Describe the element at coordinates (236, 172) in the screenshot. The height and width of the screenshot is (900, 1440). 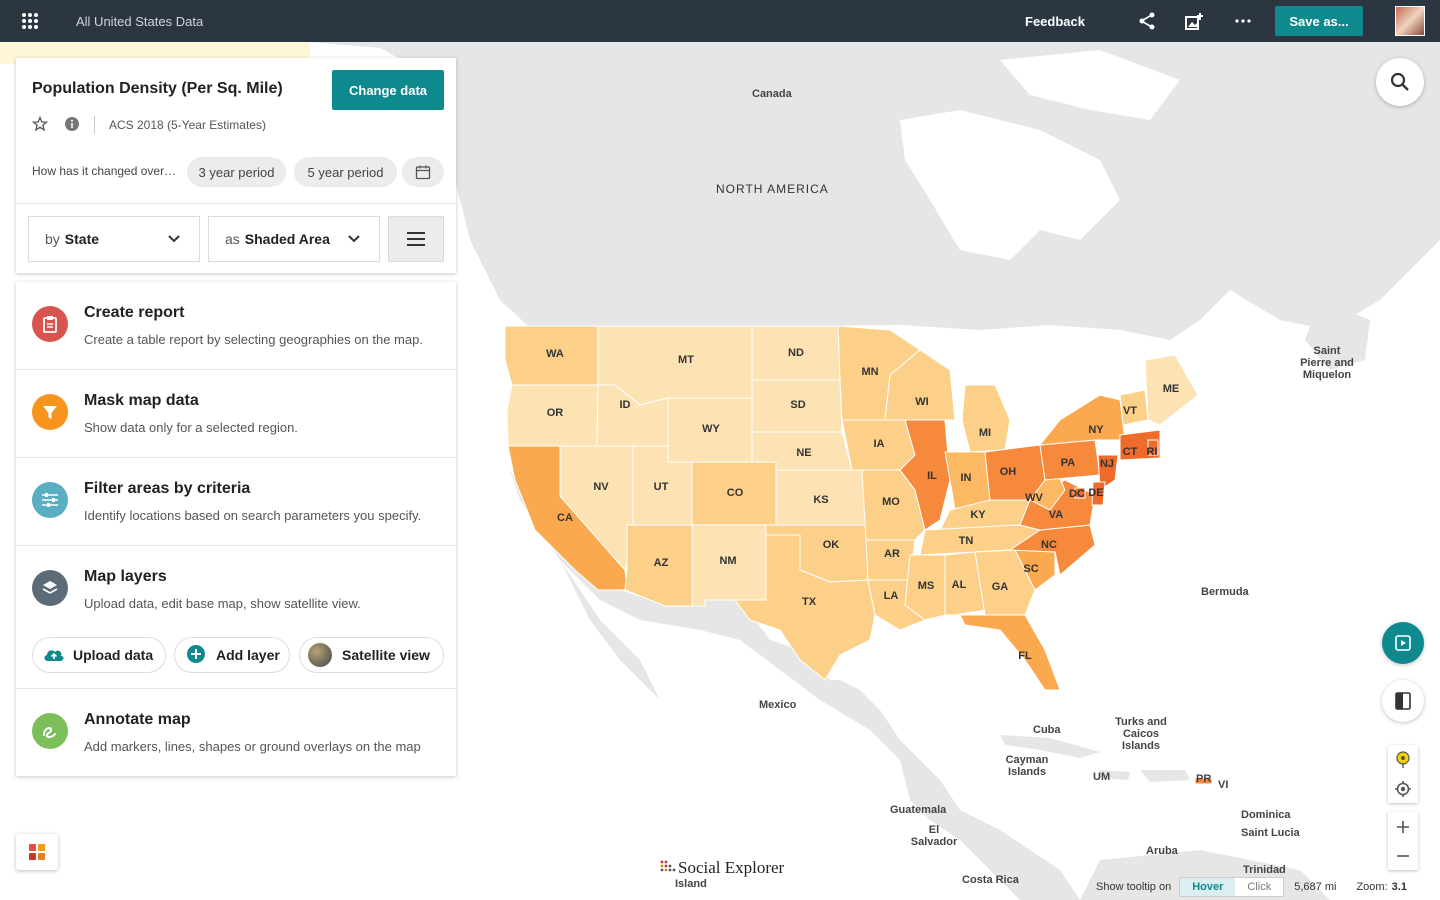
I see `chip-3-year-period: 3 year period` at that location.